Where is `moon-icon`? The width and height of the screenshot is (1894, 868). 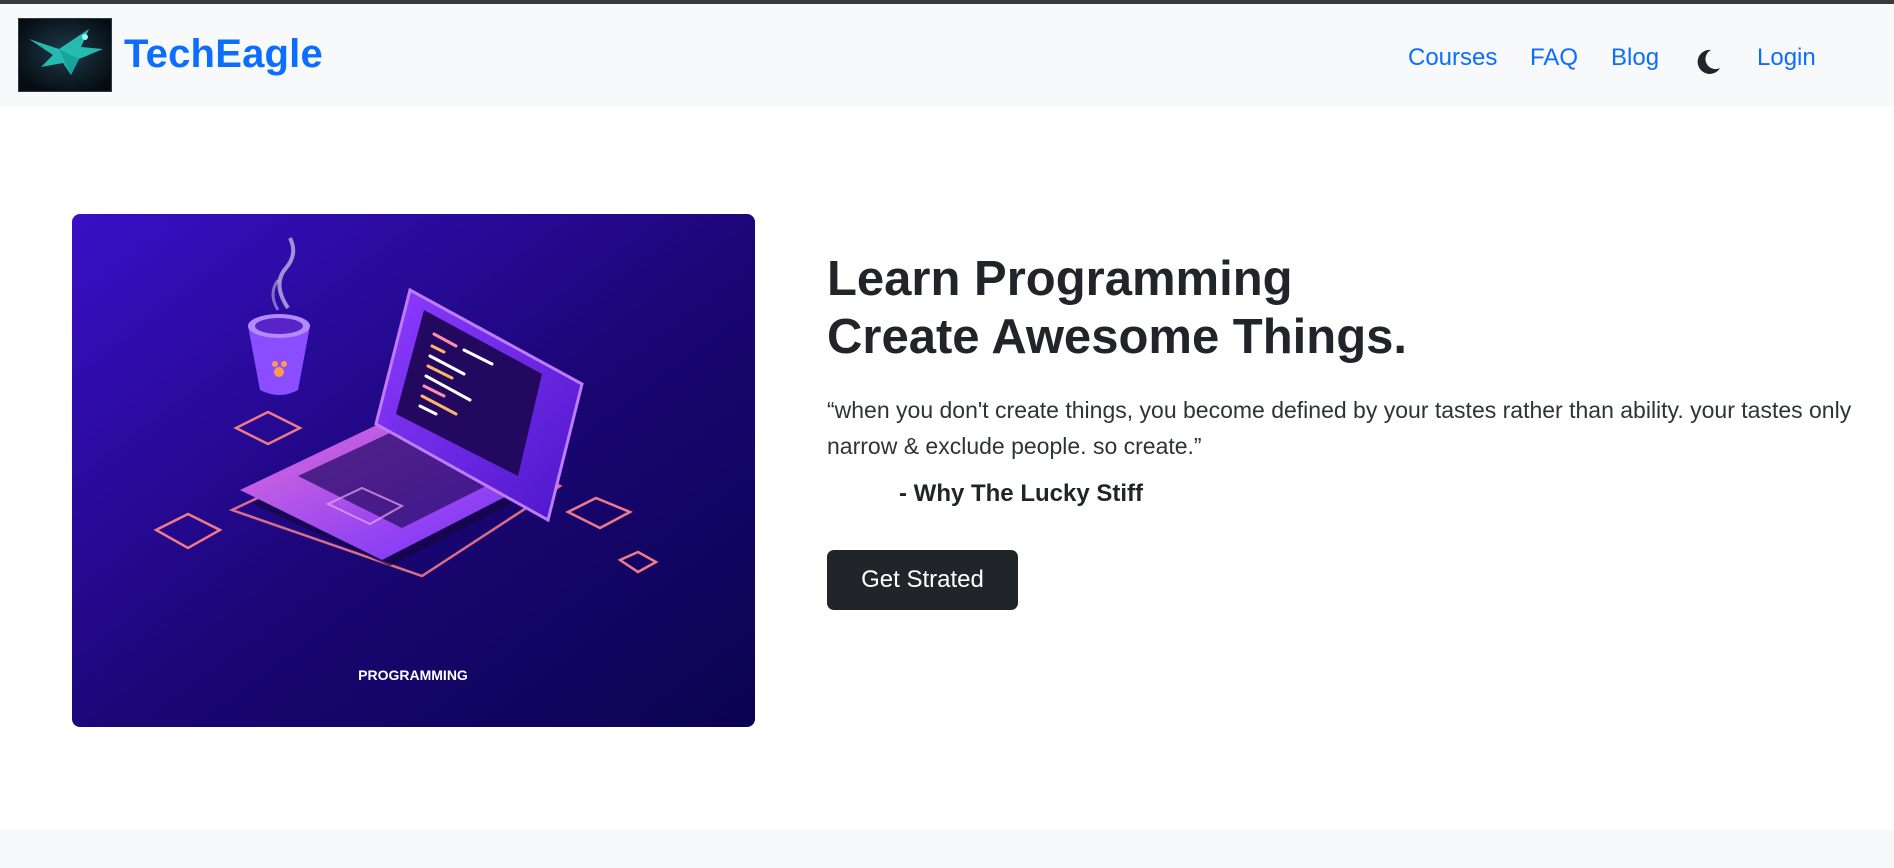 moon-icon is located at coordinates (1709, 62).